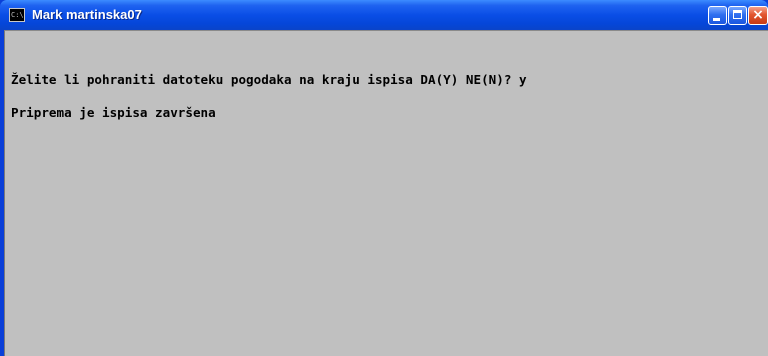  What do you see at coordinates (87, 14) in the screenshot?
I see `window-title: Mark martinska07` at bounding box center [87, 14].